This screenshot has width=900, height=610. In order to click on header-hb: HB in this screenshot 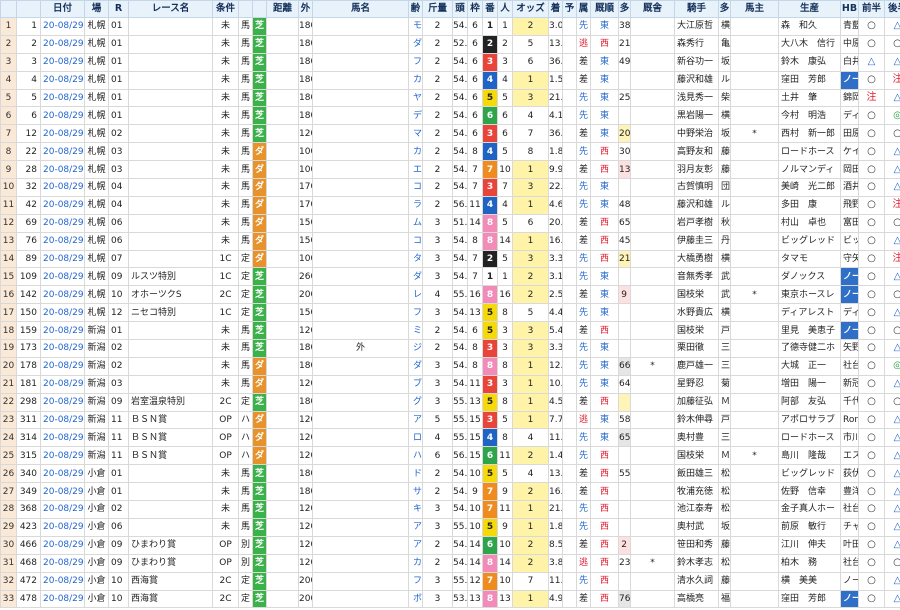, I will do `click(849, 9)`.